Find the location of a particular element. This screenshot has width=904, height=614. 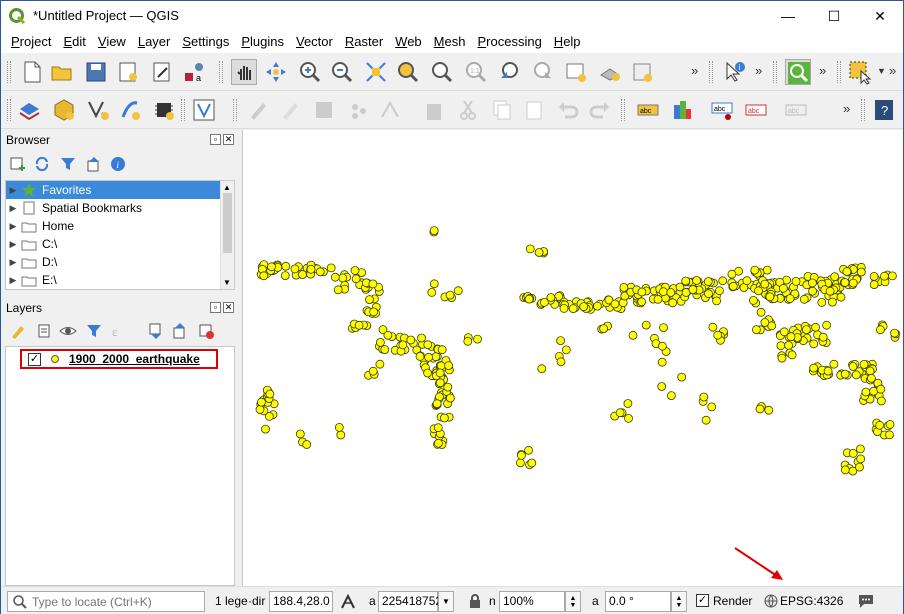

add-selected-layers-icon is located at coordinates (18, 164).